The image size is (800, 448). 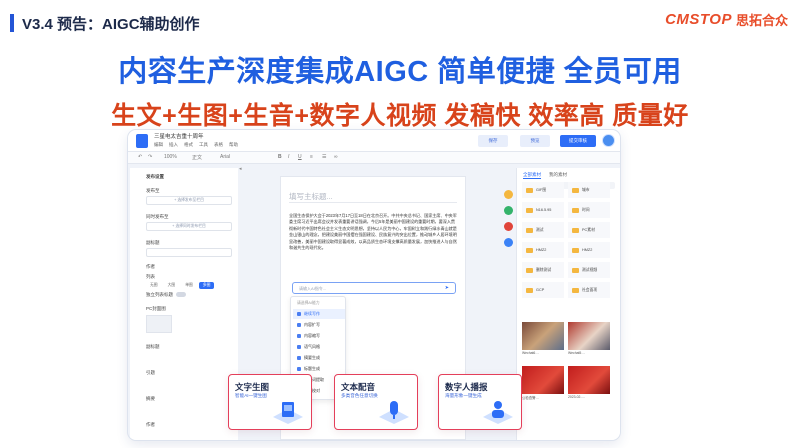 What do you see at coordinates (374, 288) in the screenshot?
I see `ai-prompt-input: 请输入AI指令... ➤` at bounding box center [374, 288].